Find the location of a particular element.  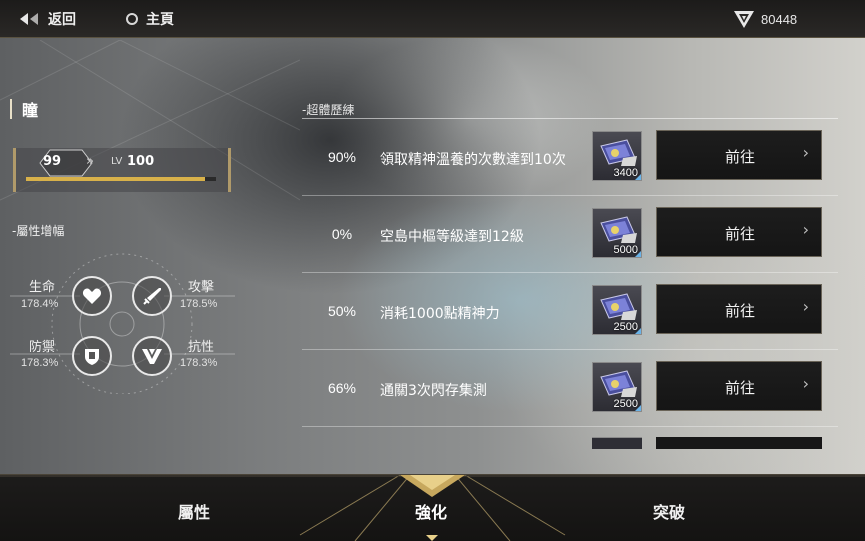

name-accent-bar is located at coordinates (11, 109).